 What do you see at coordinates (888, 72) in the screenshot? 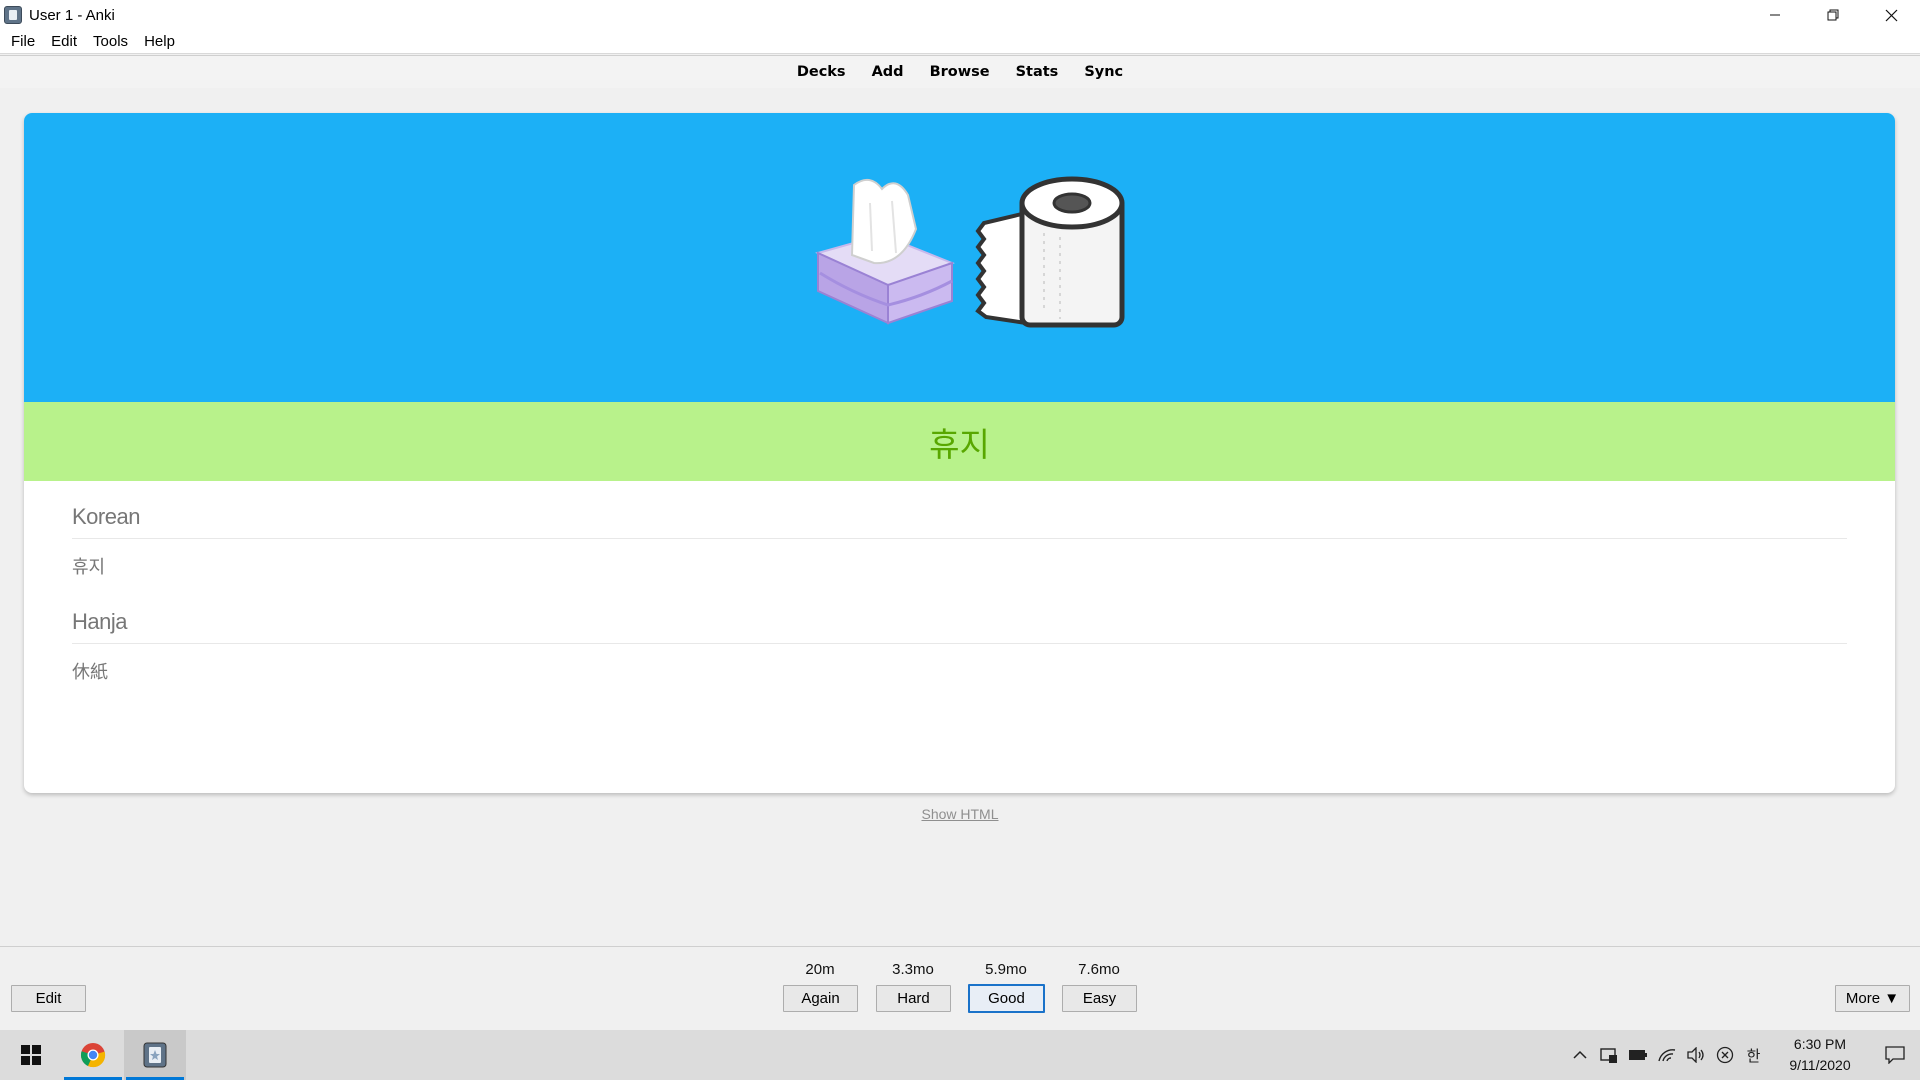
I see `toolbar-add: Add` at bounding box center [888, 72].